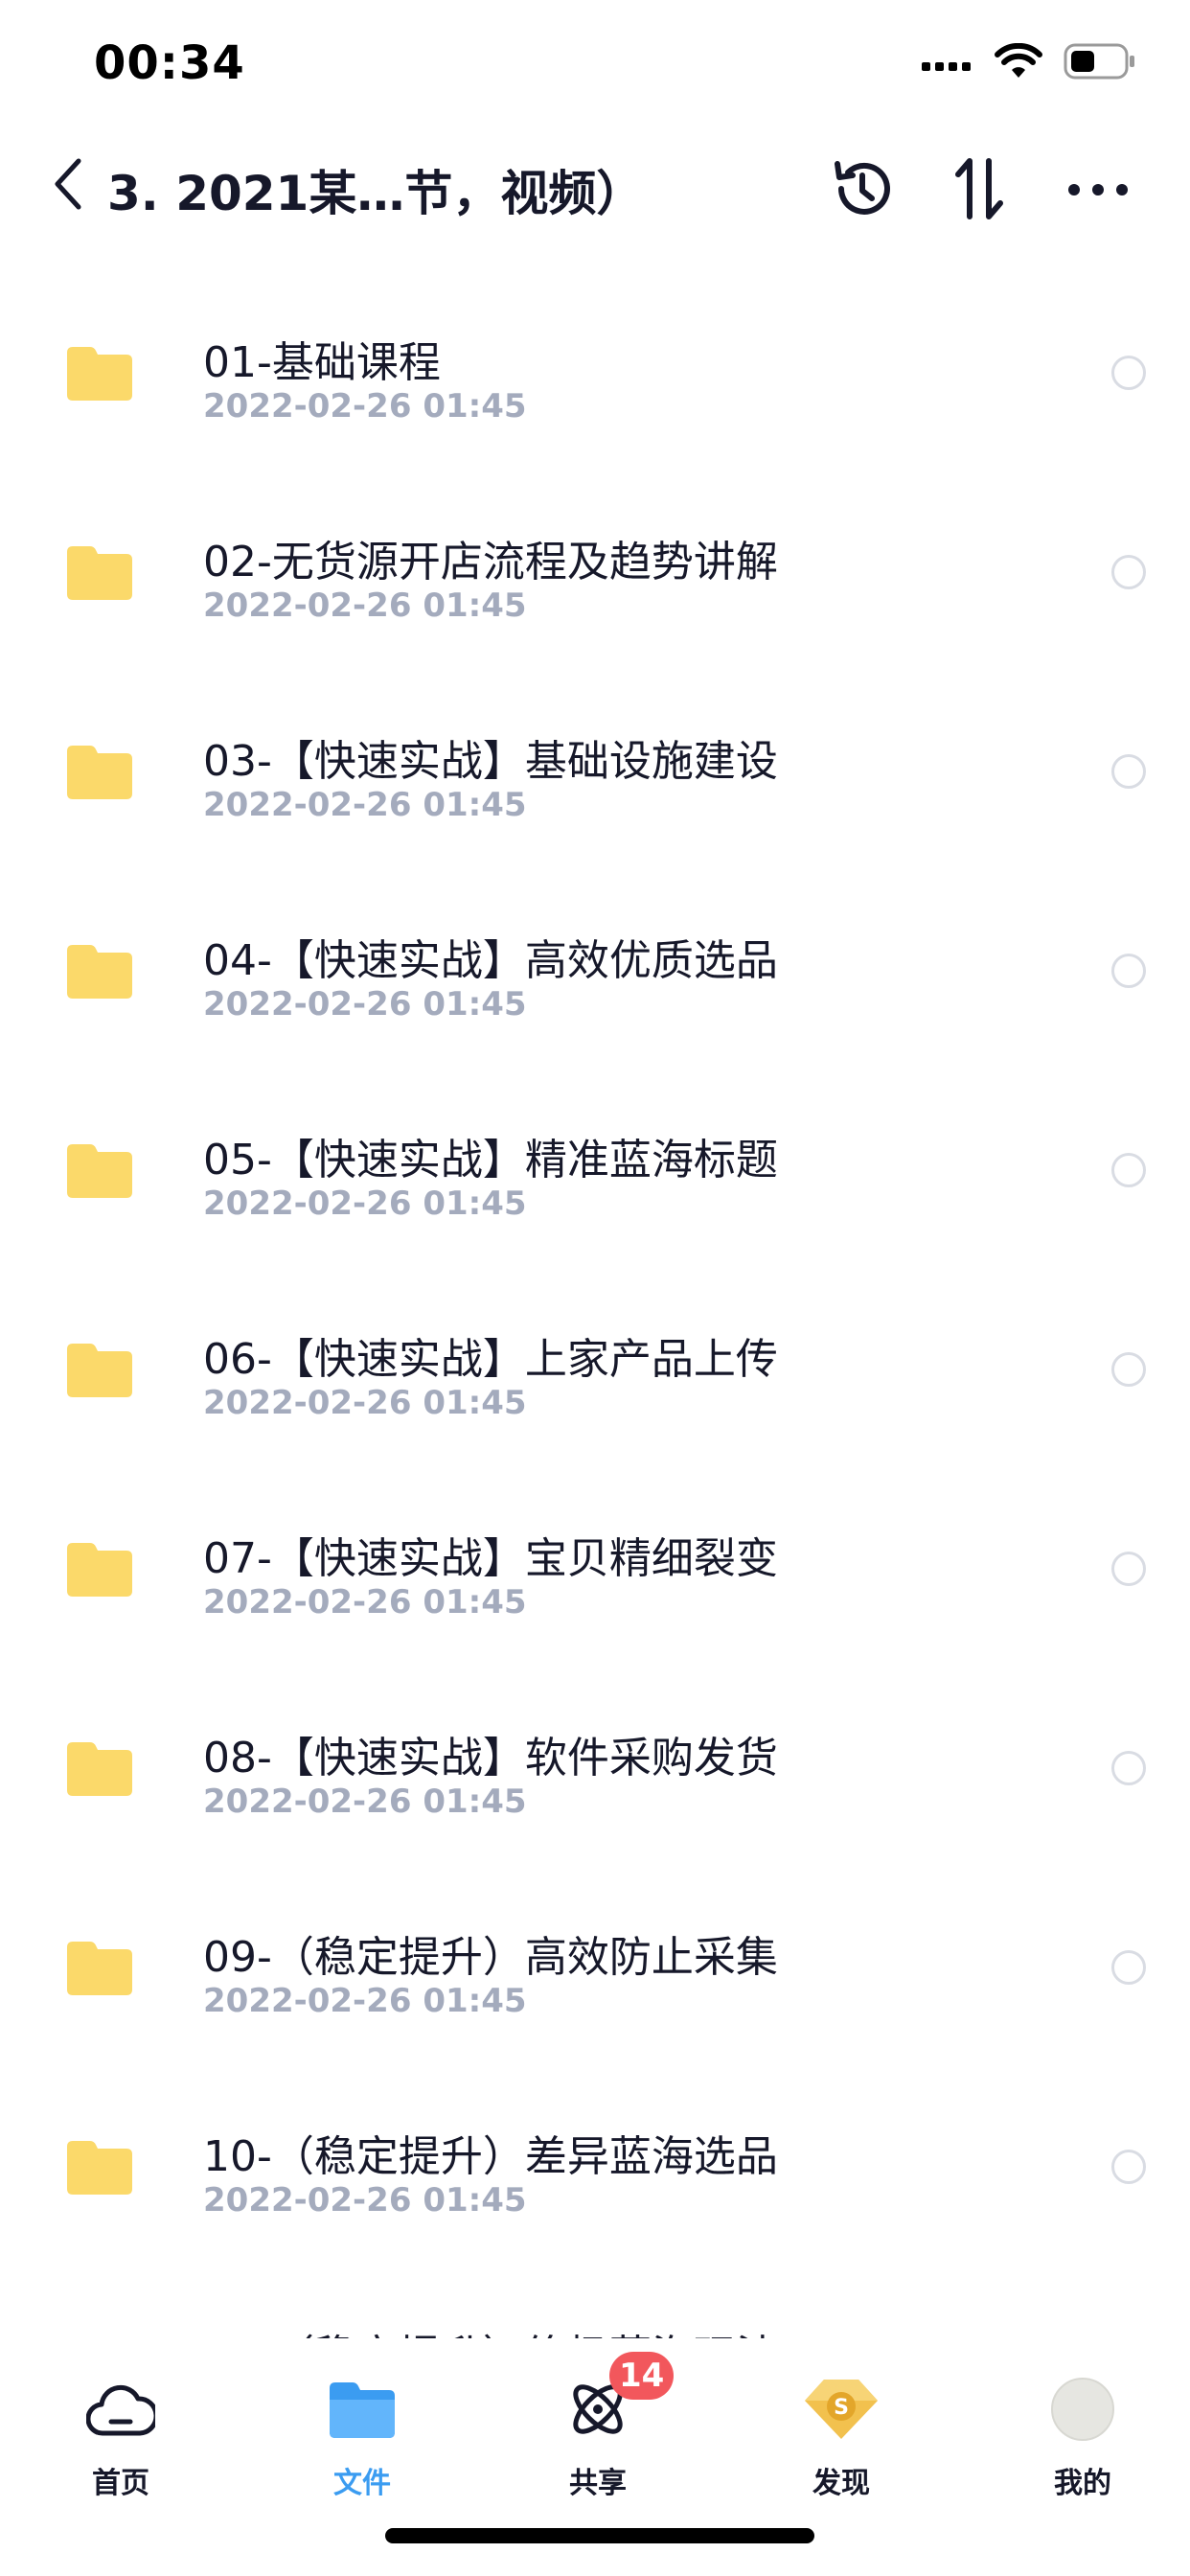  I want to click on tab-bar: 首页 文件 14 共享 S 发现 我的, so click(595, 2457).